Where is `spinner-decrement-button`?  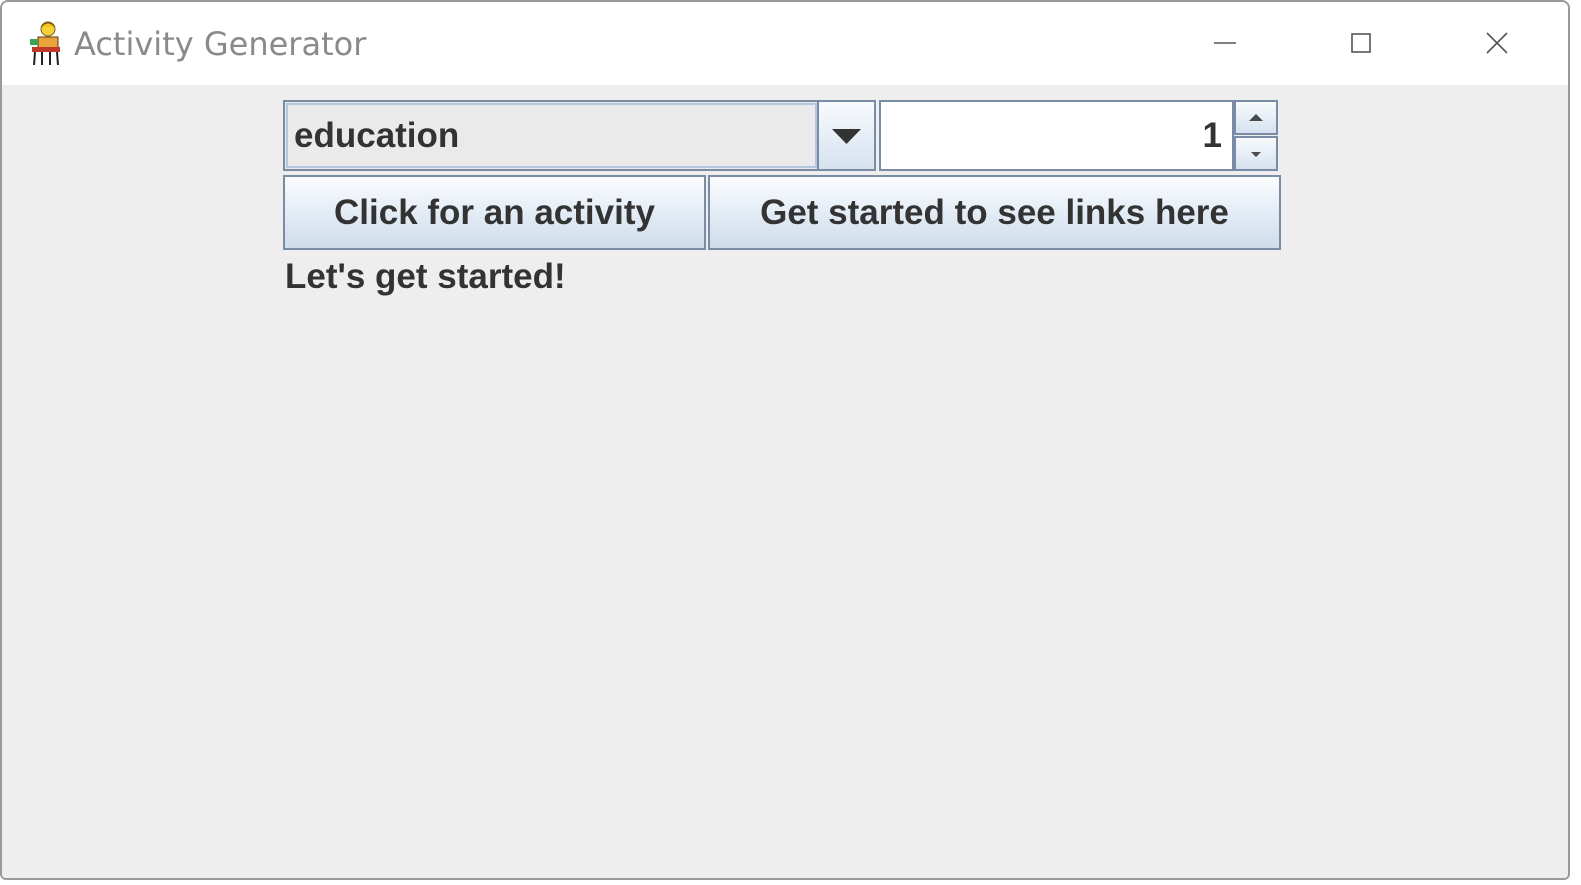
spinner-decrement-button is located at coordinates (1256, 153).